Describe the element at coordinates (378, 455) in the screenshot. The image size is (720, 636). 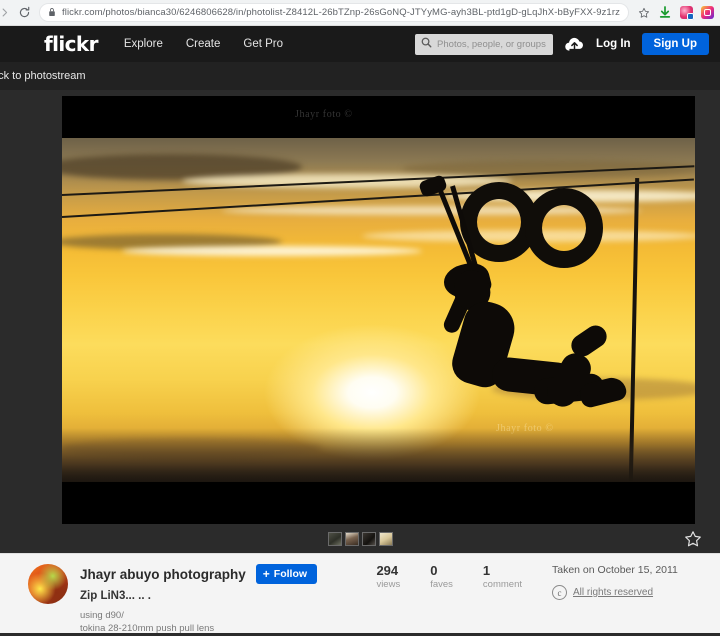
I see `horizon-shadow` at that location.